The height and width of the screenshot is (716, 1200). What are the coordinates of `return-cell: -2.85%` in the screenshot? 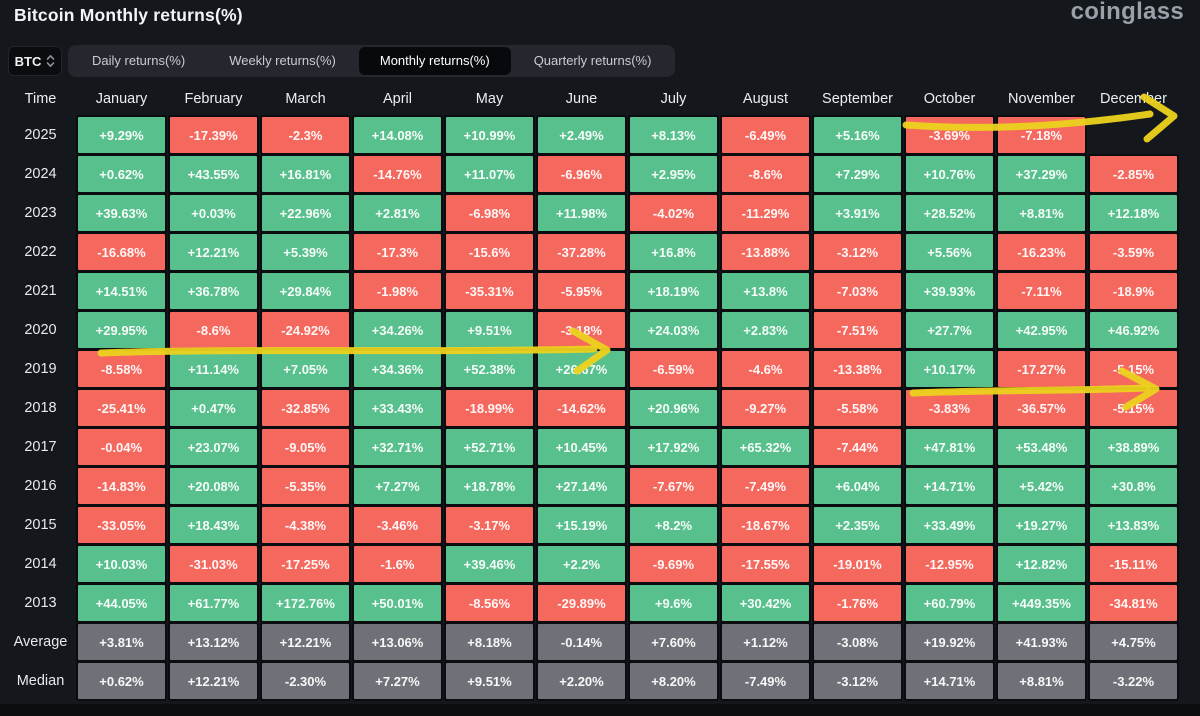 It's located at (1133, 174).